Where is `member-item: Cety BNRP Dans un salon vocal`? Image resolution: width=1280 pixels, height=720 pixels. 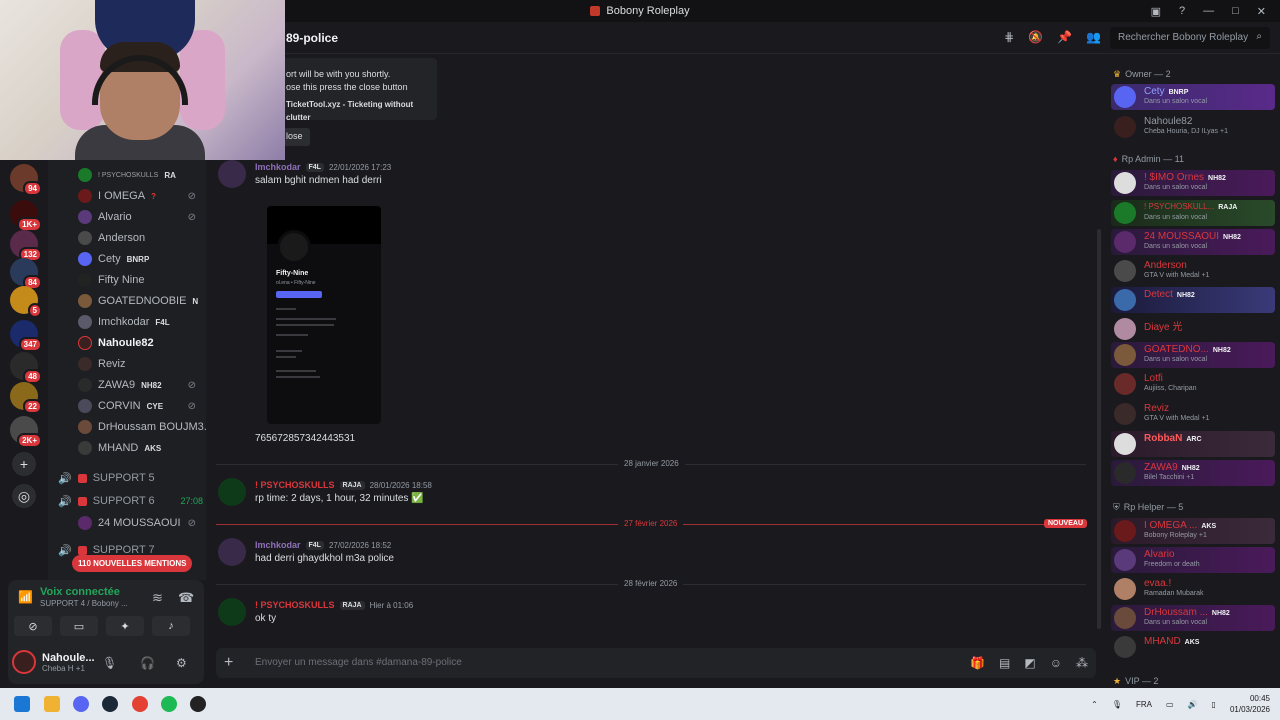 member-item: Cety BNRP Dans un salon vocal is located at coordinates (1193, 97).